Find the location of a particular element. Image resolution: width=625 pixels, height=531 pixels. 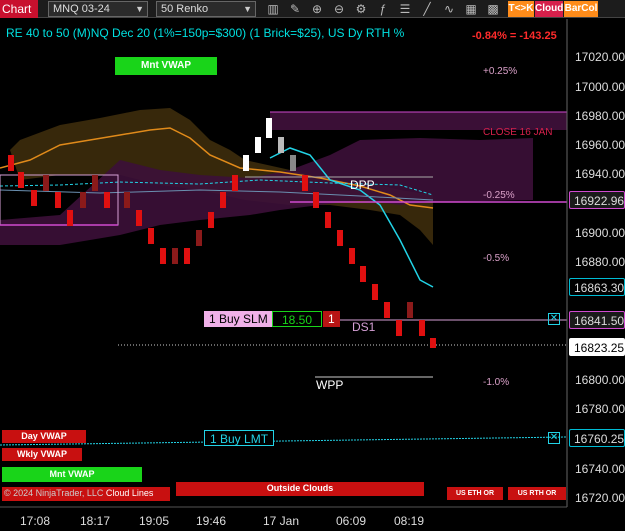

time-label: 08:19 is located at coordinates (409, 521).